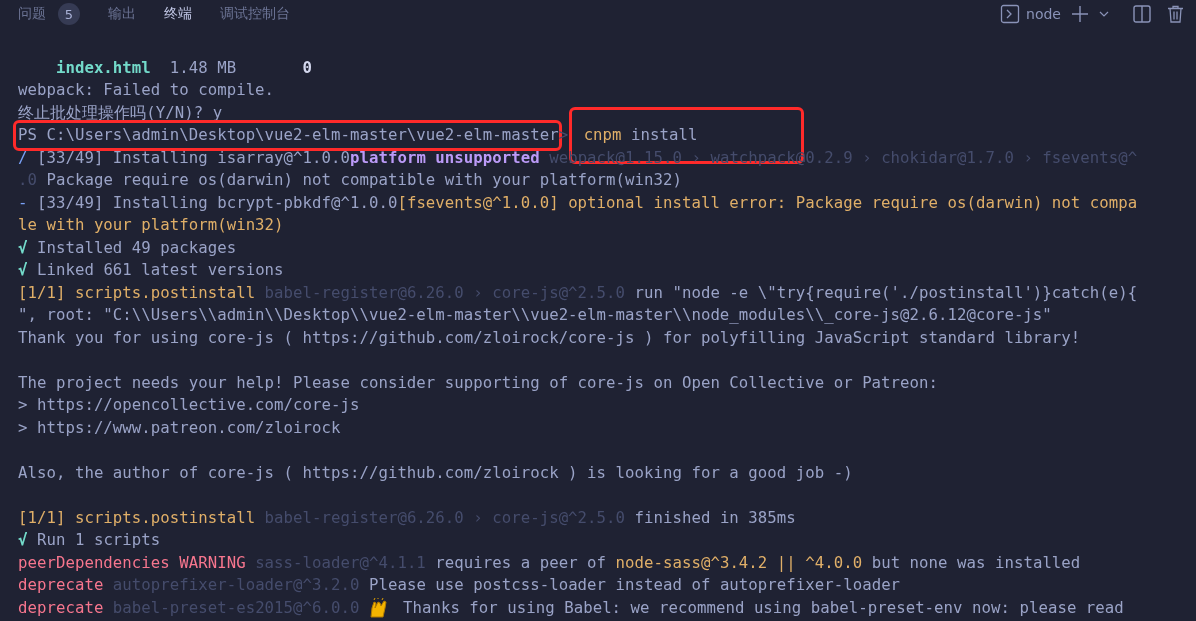 The image size is (1196, 621). I want to click on terminal-text: webpack: Failed to compile., so click(146, 90).